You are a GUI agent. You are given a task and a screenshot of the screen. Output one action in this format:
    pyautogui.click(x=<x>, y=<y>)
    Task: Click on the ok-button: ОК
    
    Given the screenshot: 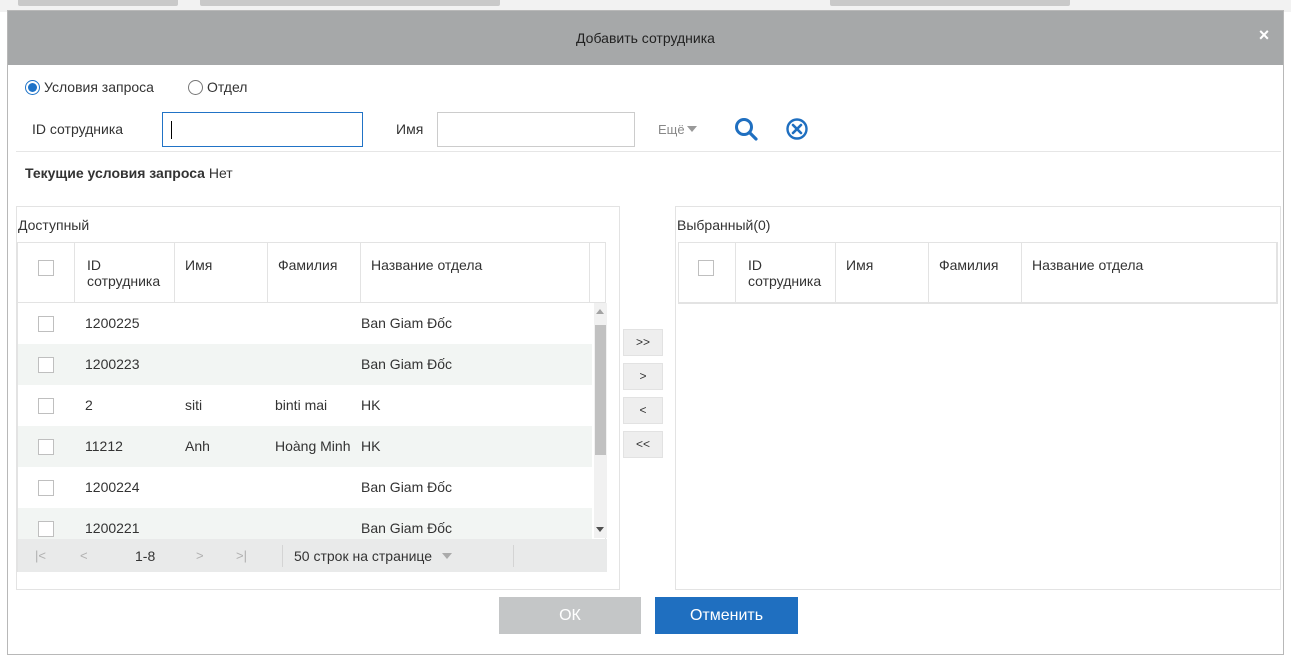 What is the action you would take?
    pyautogui.click(x=570, y=615)
    